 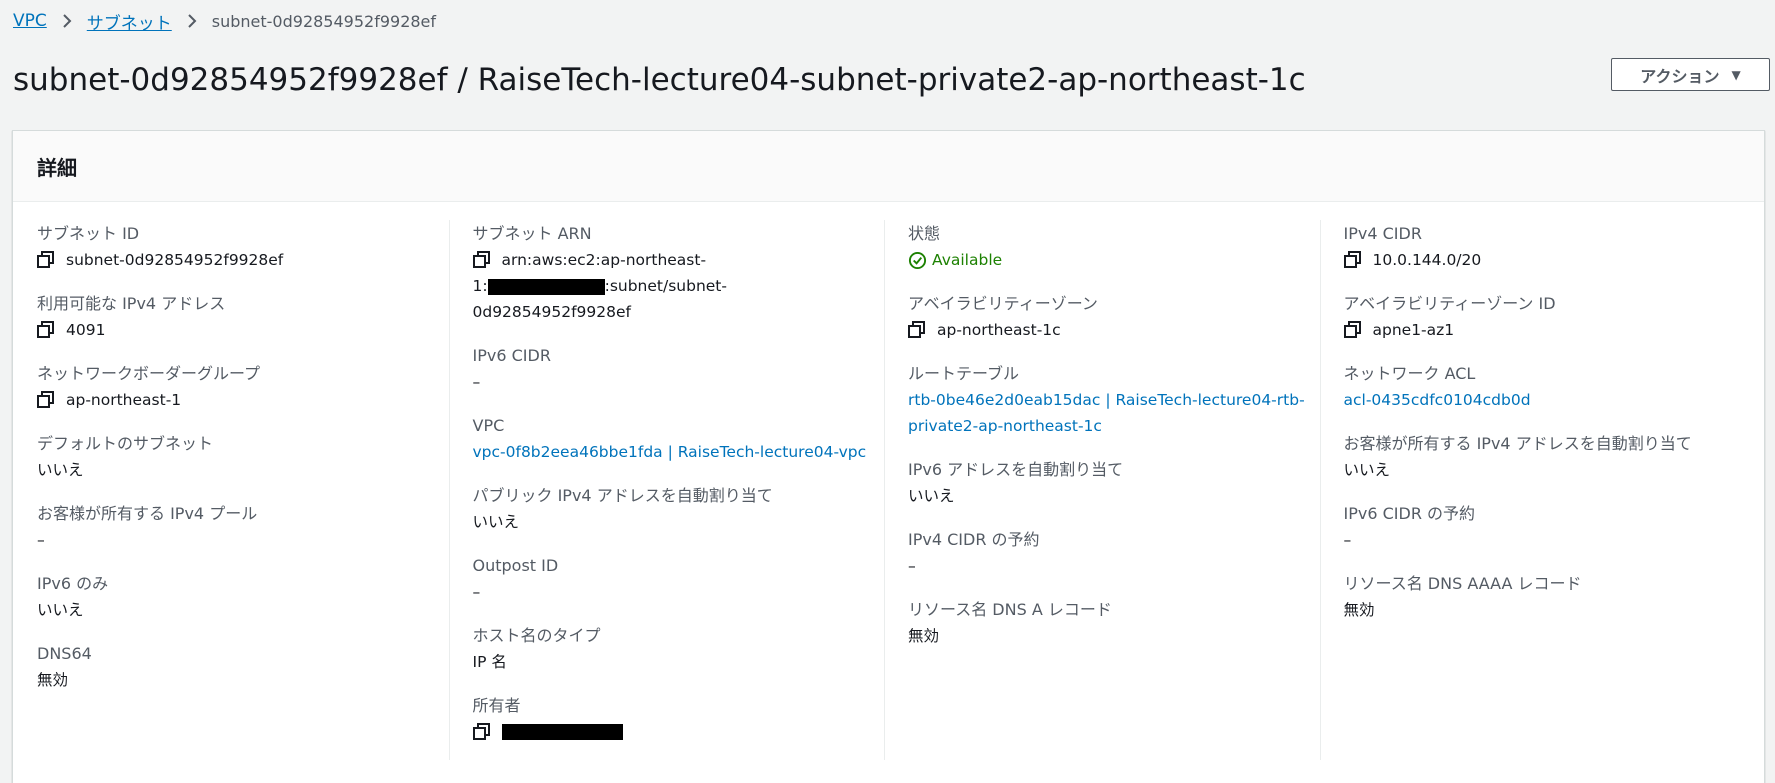 I want to click on field-hostname-type: ホスト名のタイプ IP 名, so click(x=674, y=648).